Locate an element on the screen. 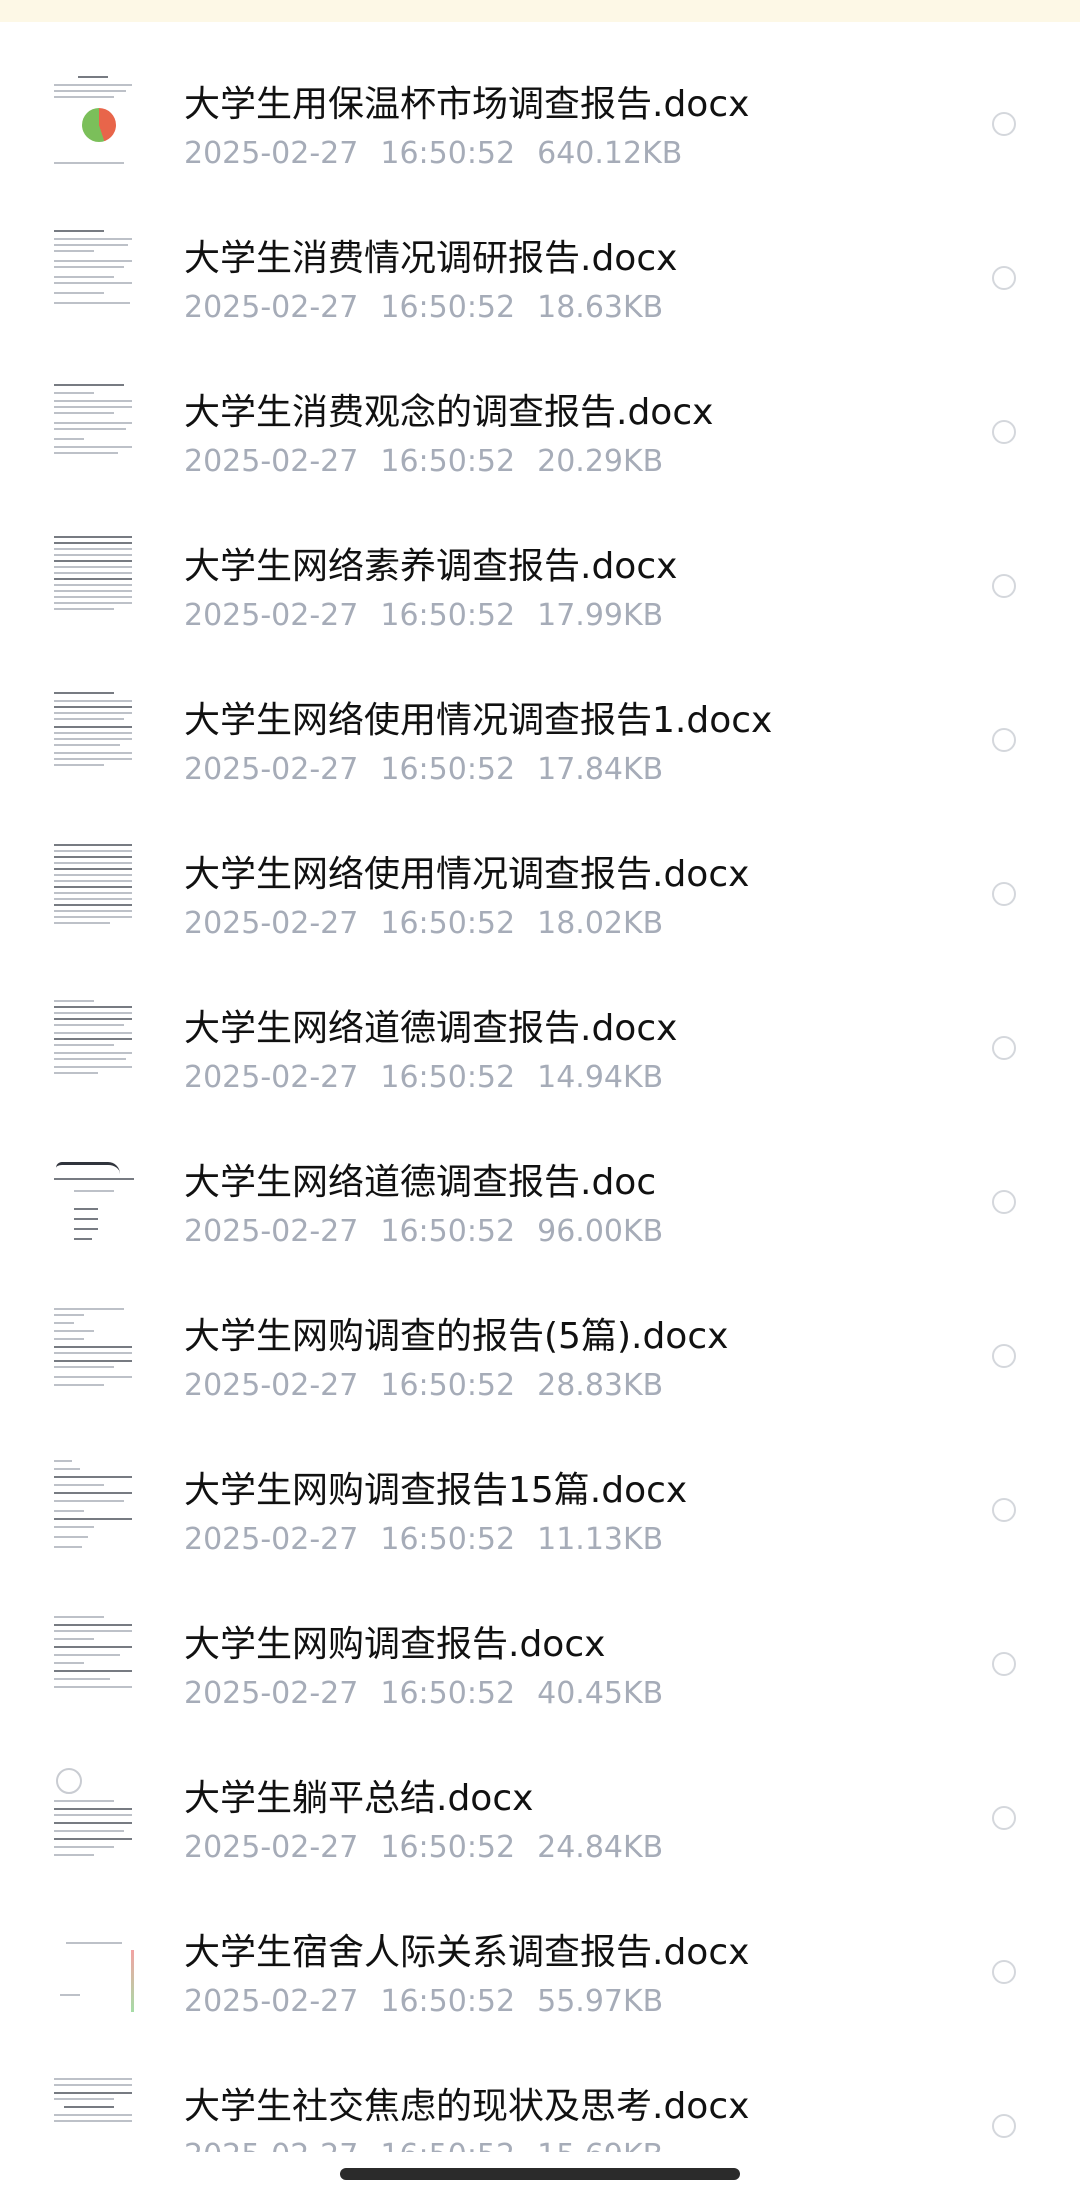 The height and width of the screenshot is (2200, 1080). file-meta: 2025-02-27 16:50:52 40.45KB is located at coordinates (434, 1694).